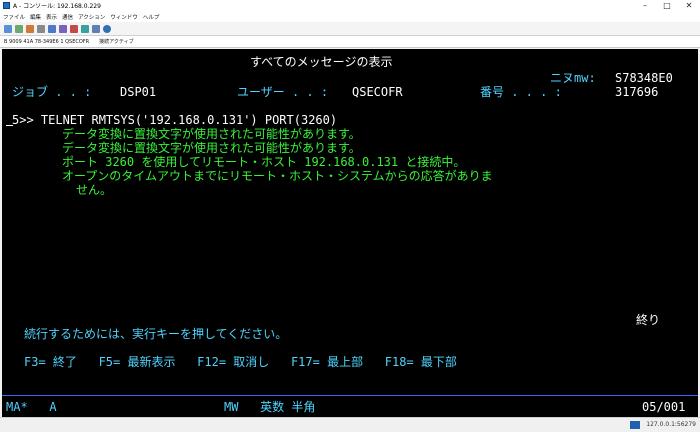  I want to click on minimize-button: –, so click(645, 5).